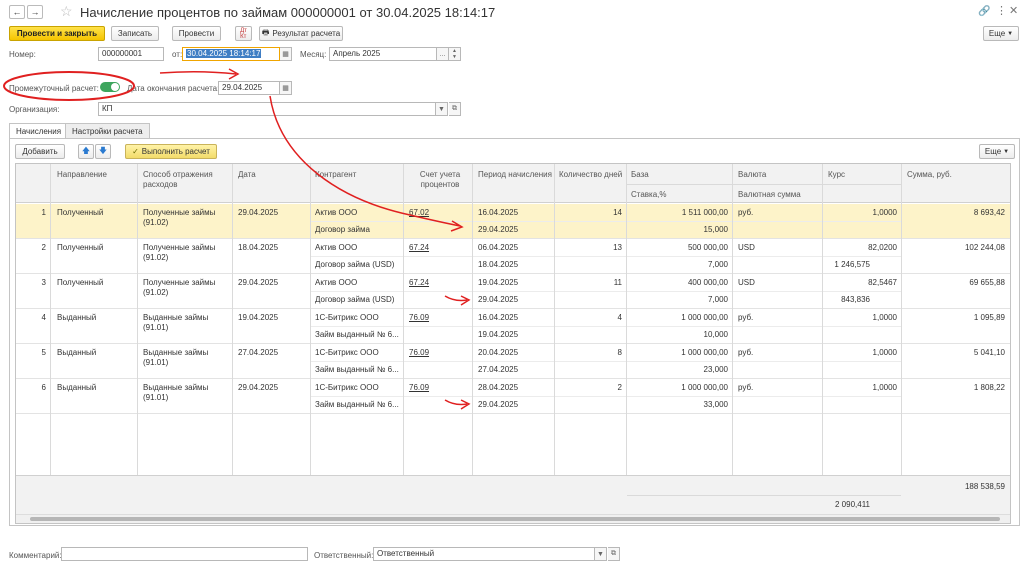 The image size is (1023, 574). What do you see at coordinates (929, 175) in the screenshot?
I see `col-sum: Сумма, руб.` at bounding box center [929, 175].